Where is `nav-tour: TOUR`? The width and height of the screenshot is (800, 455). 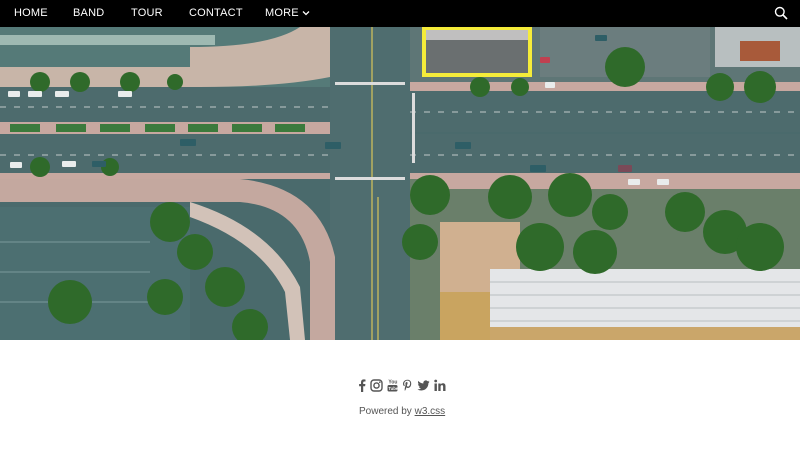 nav-tour: TOUR is located at coordinates (147, 13).